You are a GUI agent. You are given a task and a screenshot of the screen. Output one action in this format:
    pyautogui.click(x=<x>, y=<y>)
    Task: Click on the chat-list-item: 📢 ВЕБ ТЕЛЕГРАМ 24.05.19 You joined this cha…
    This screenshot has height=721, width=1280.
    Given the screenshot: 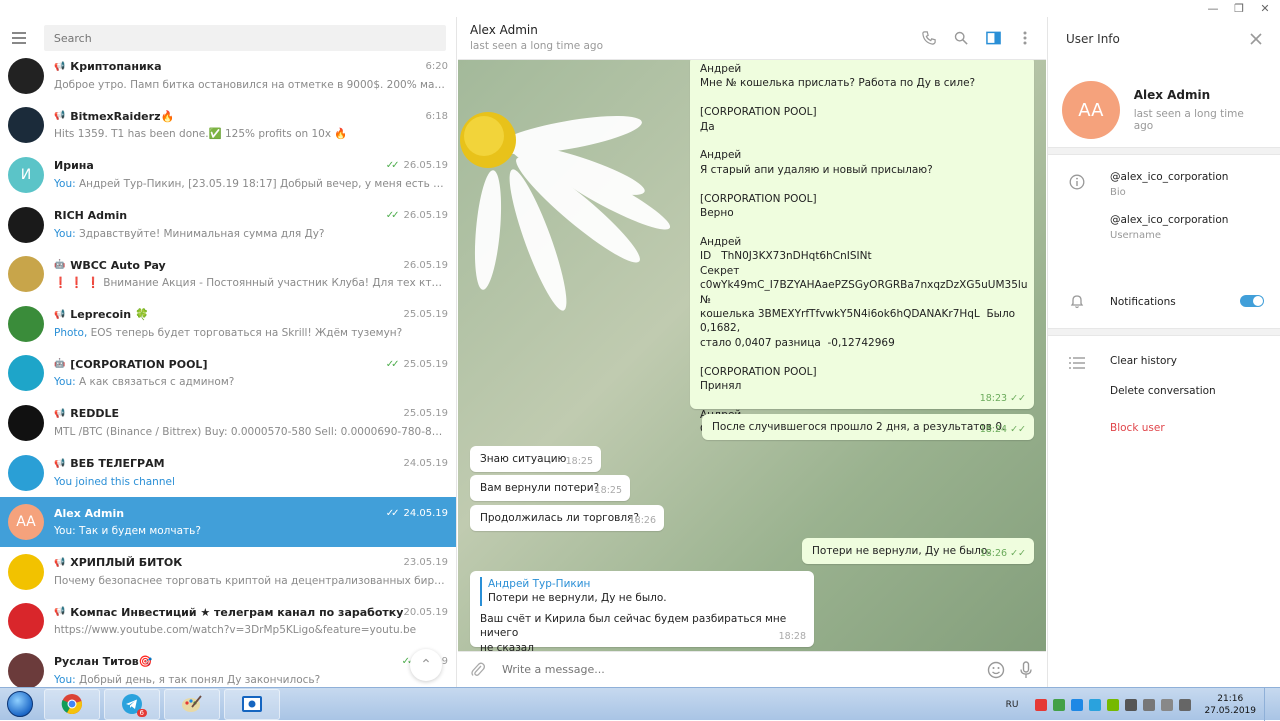 What is the action you would take?
    pyautogui.click(x=228, y=473)
    